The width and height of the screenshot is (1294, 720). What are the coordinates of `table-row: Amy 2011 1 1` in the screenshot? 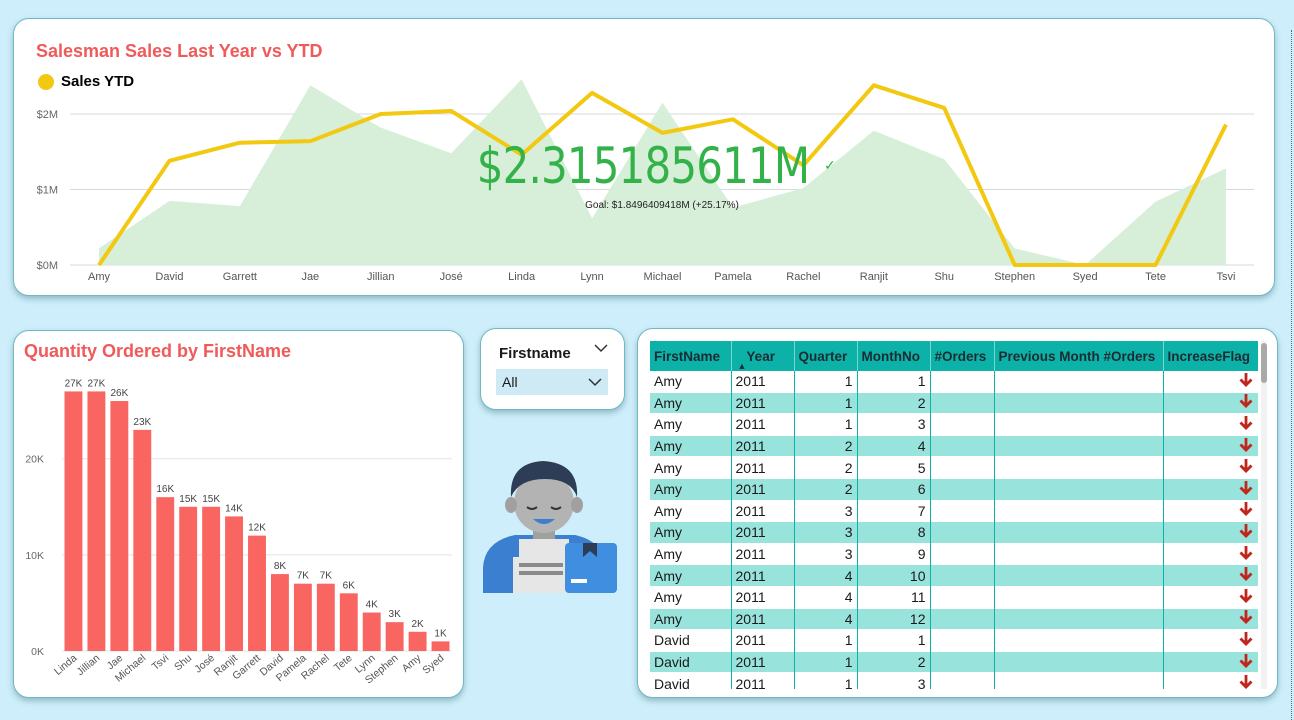 It's located at (954, 382).